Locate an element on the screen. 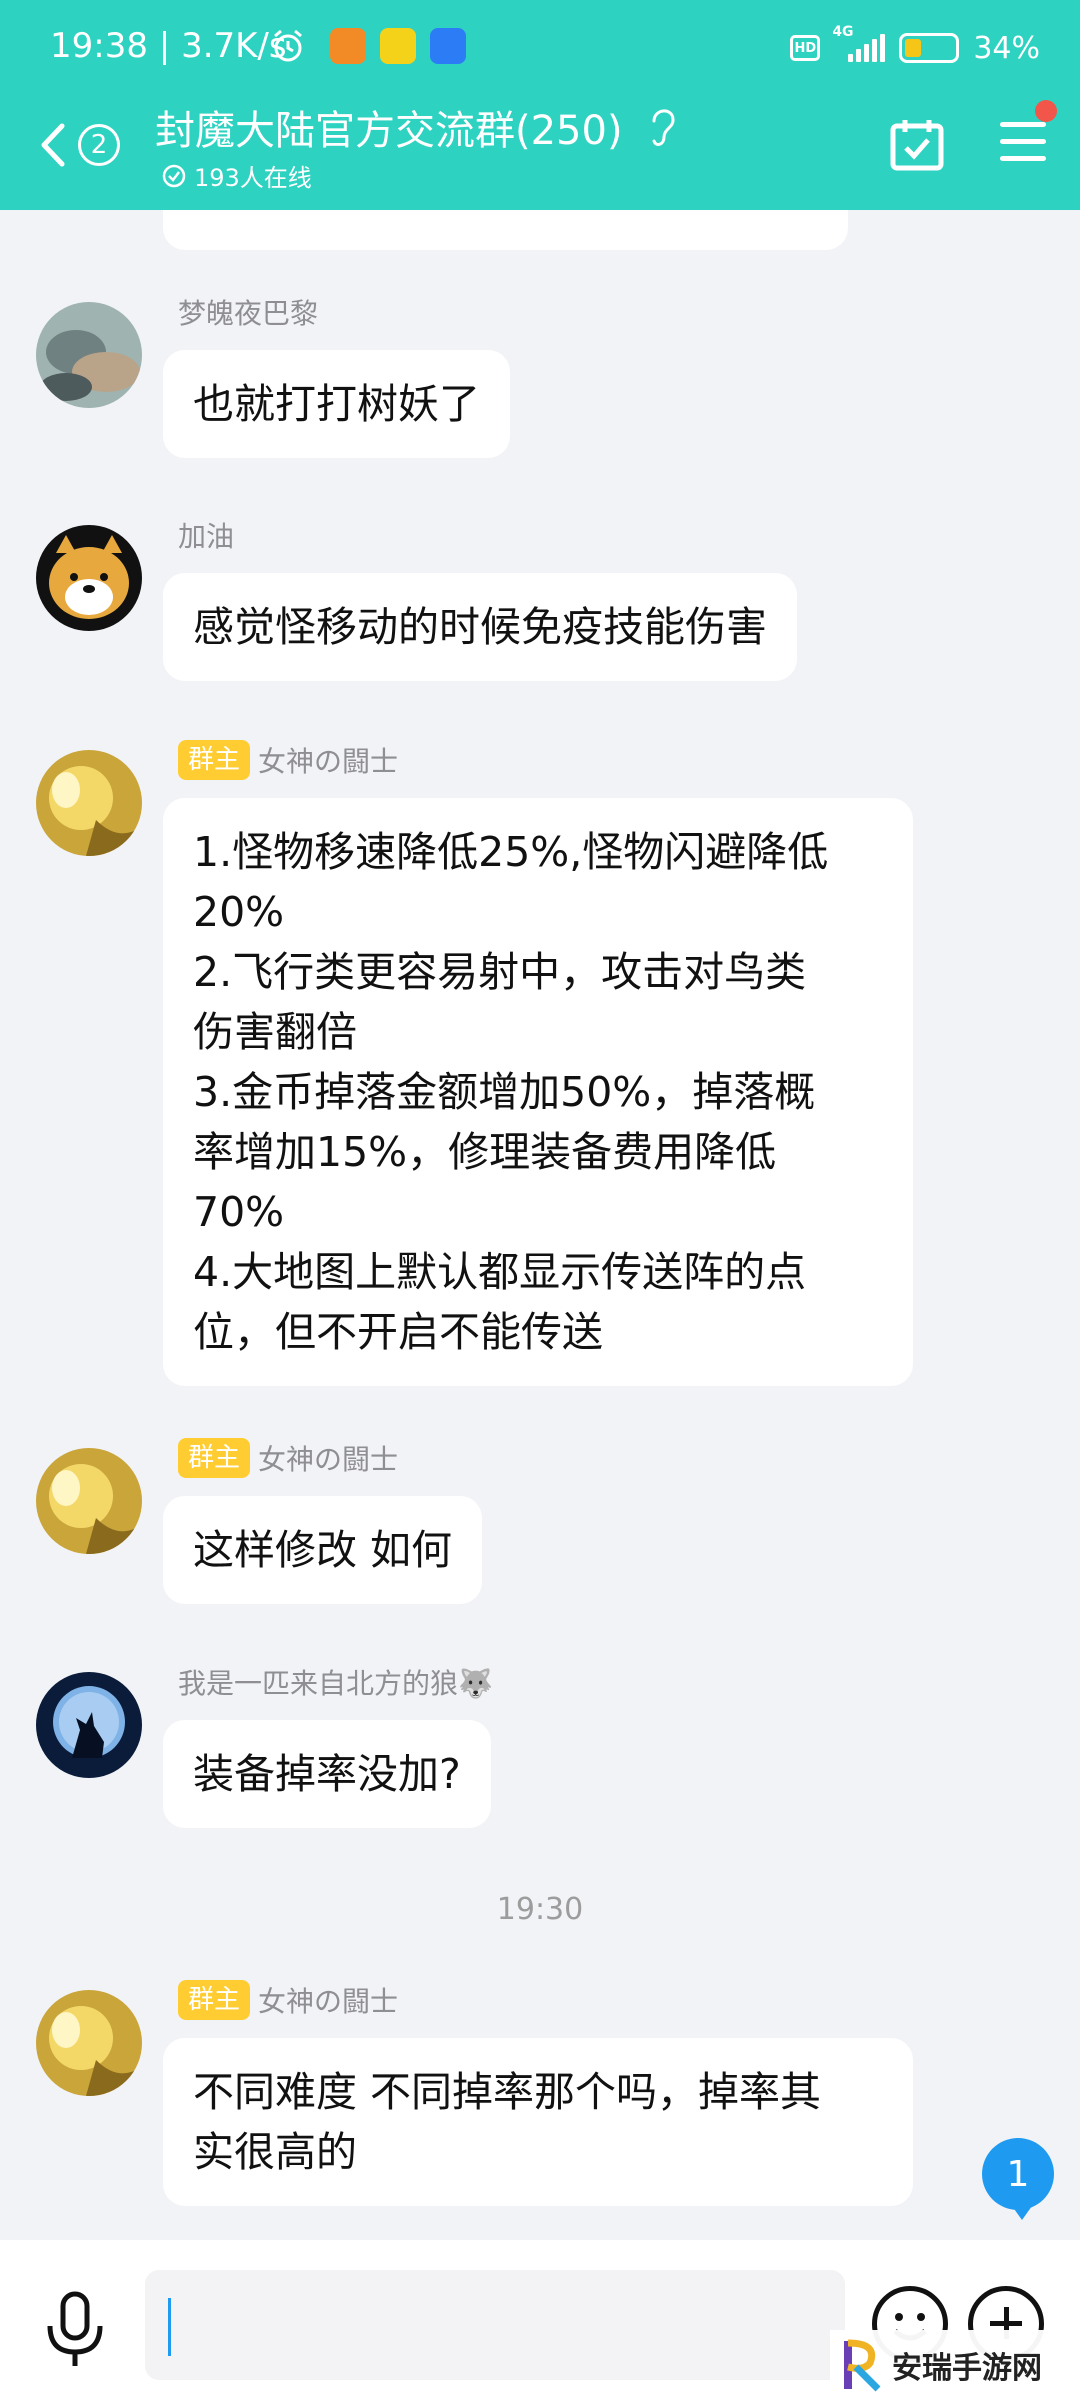  back-button: 2 is located at coordinates (88, 145).